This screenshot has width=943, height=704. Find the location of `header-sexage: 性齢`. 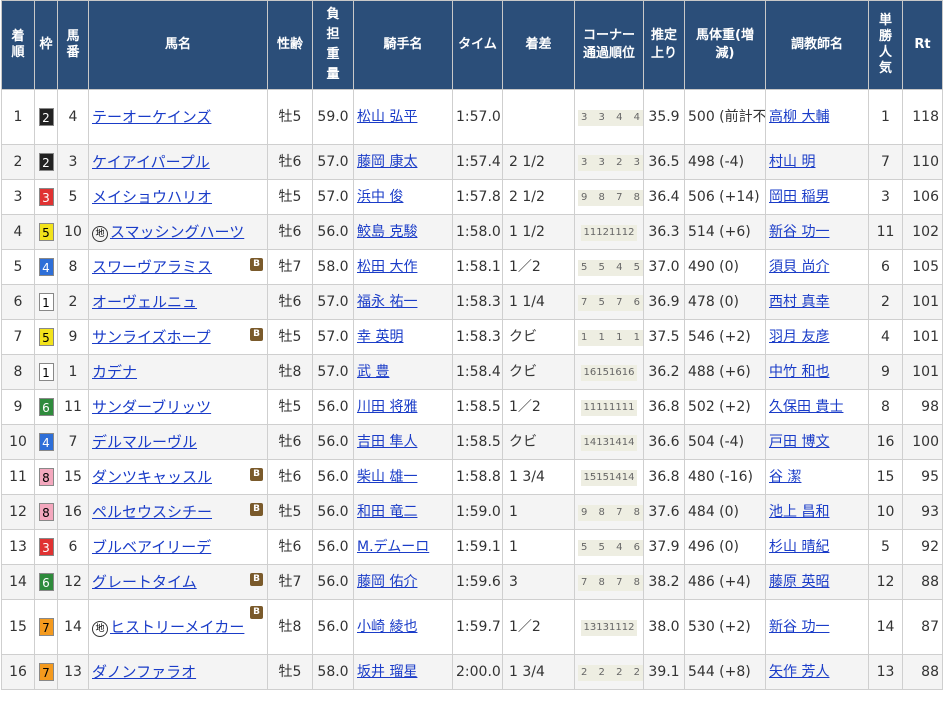

header-sexage: 性齢 is located at coordinates (290, 45).